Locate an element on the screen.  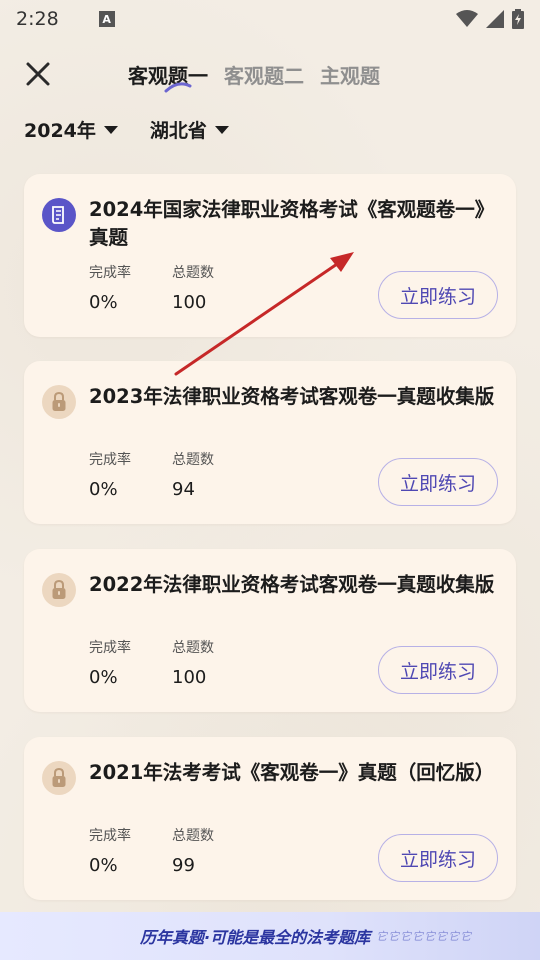
status-time: 2:28 is located at coordinates (37, 19).